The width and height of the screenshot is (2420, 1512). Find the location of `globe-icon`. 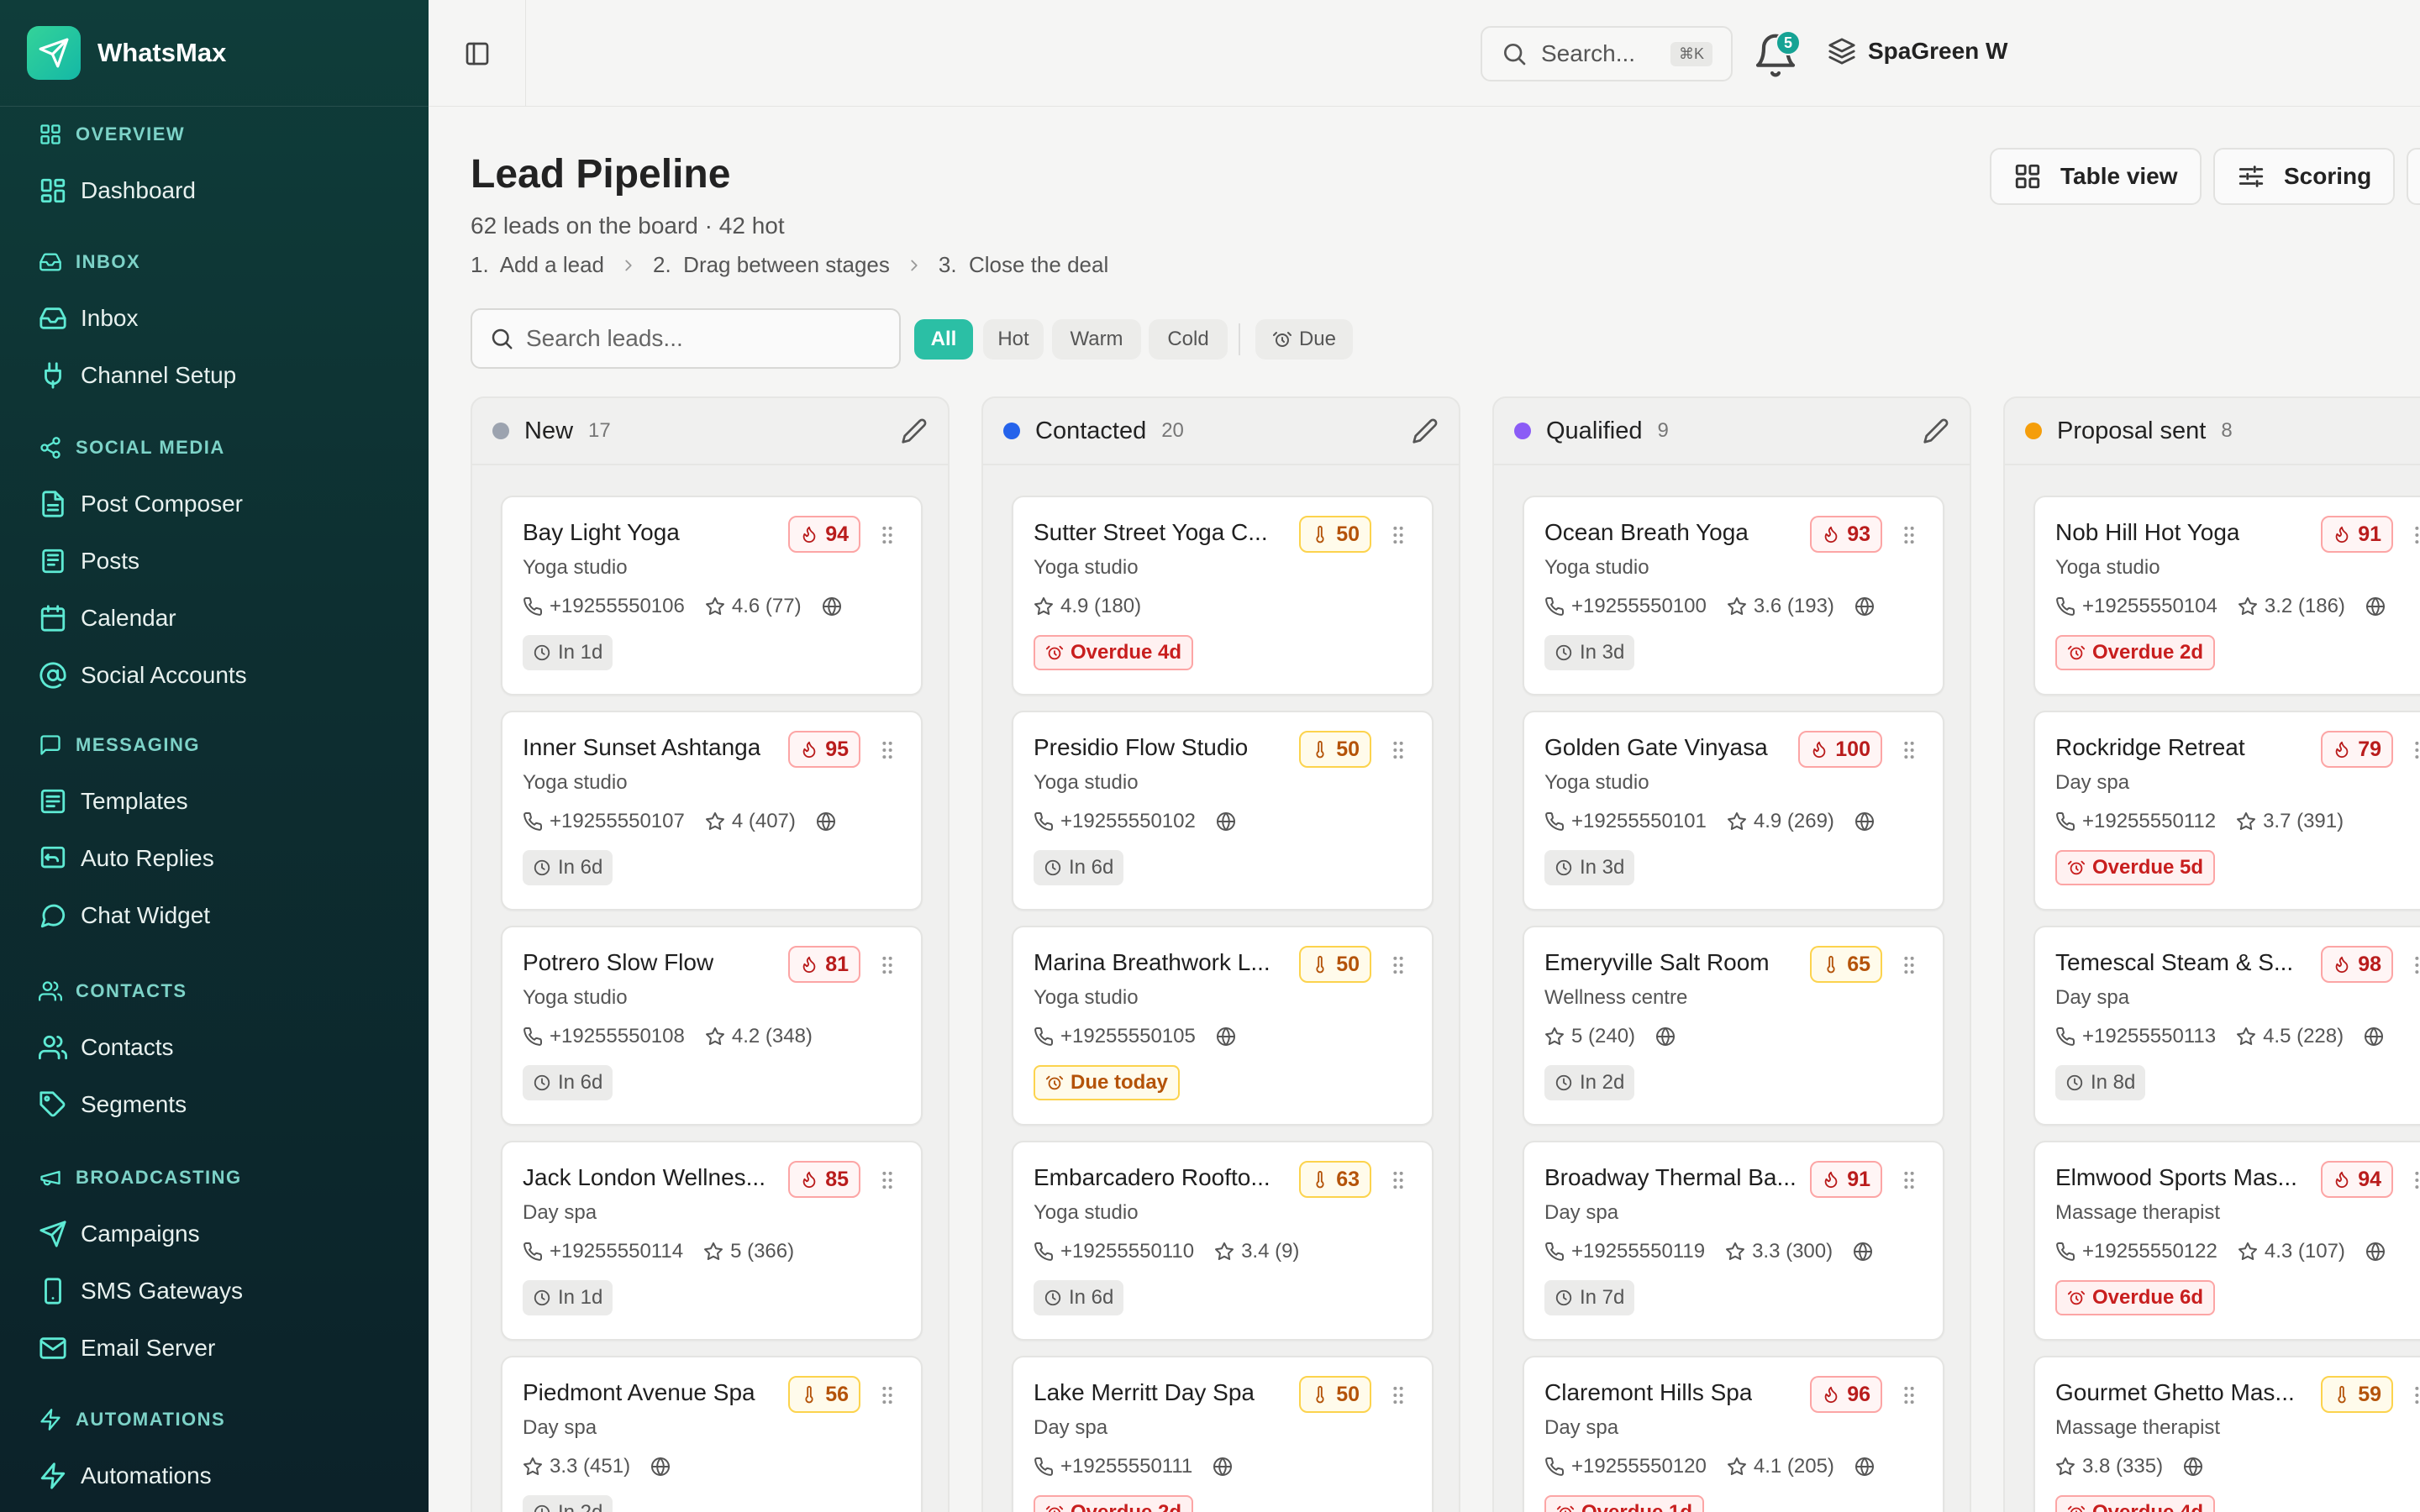

globe-icon is located at coordinates (1864, 606).